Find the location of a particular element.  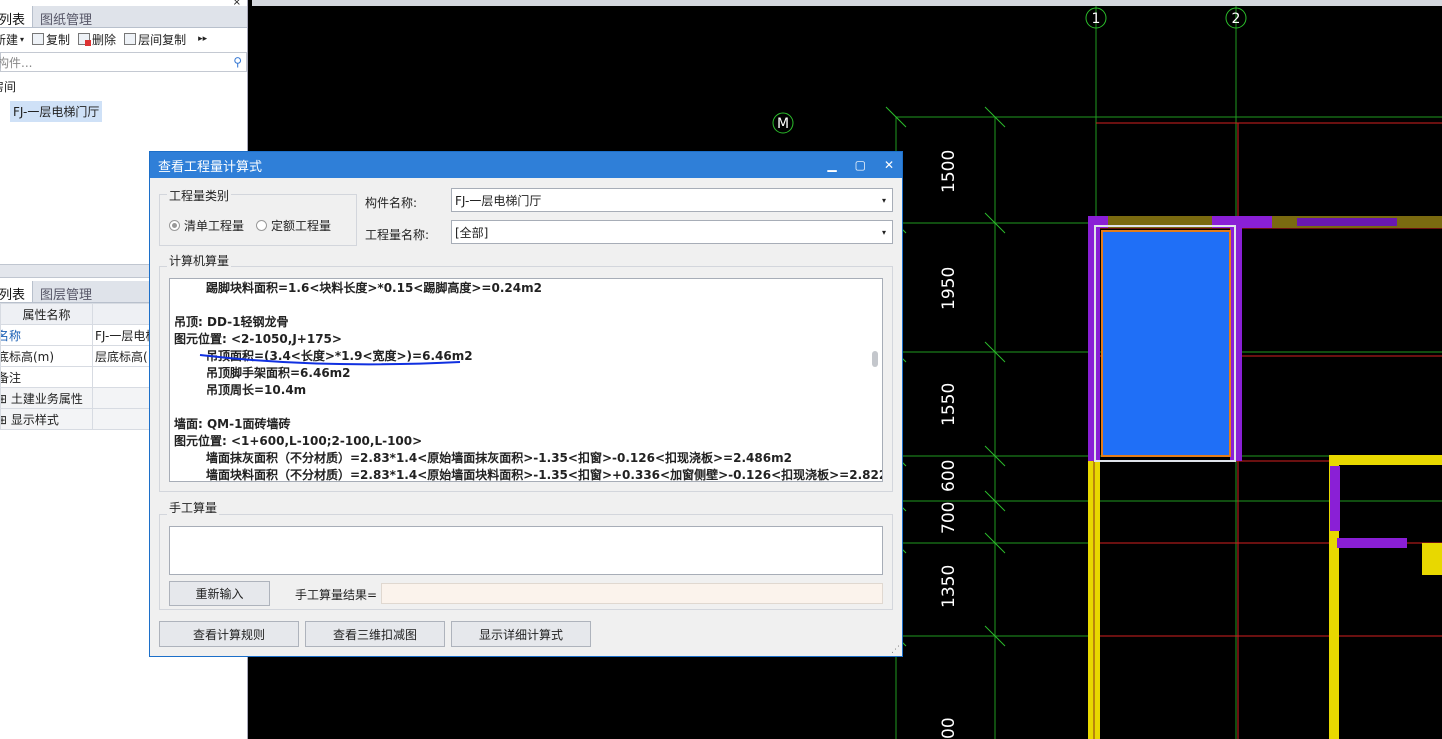

more-button: ▸▸ is located at coordinates (202, 39).